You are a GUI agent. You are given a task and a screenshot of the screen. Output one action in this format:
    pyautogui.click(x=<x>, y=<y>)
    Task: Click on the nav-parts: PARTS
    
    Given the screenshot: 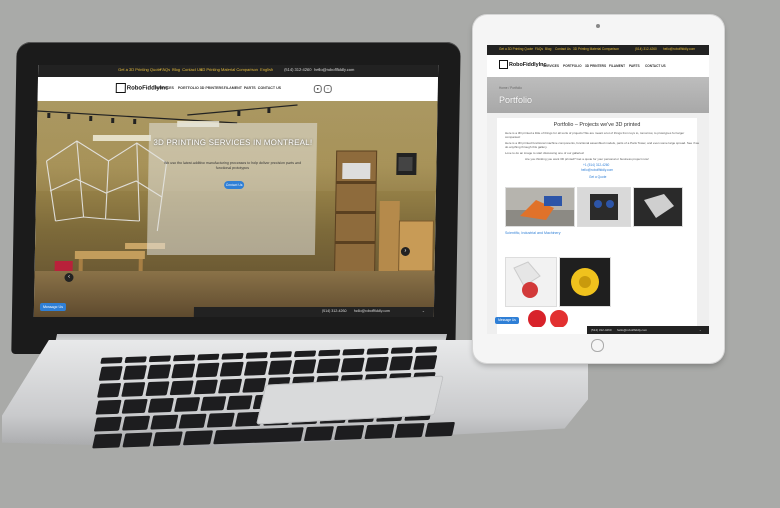 What is the action you would take?
    pyautogui.click(x=250, y=88)
    